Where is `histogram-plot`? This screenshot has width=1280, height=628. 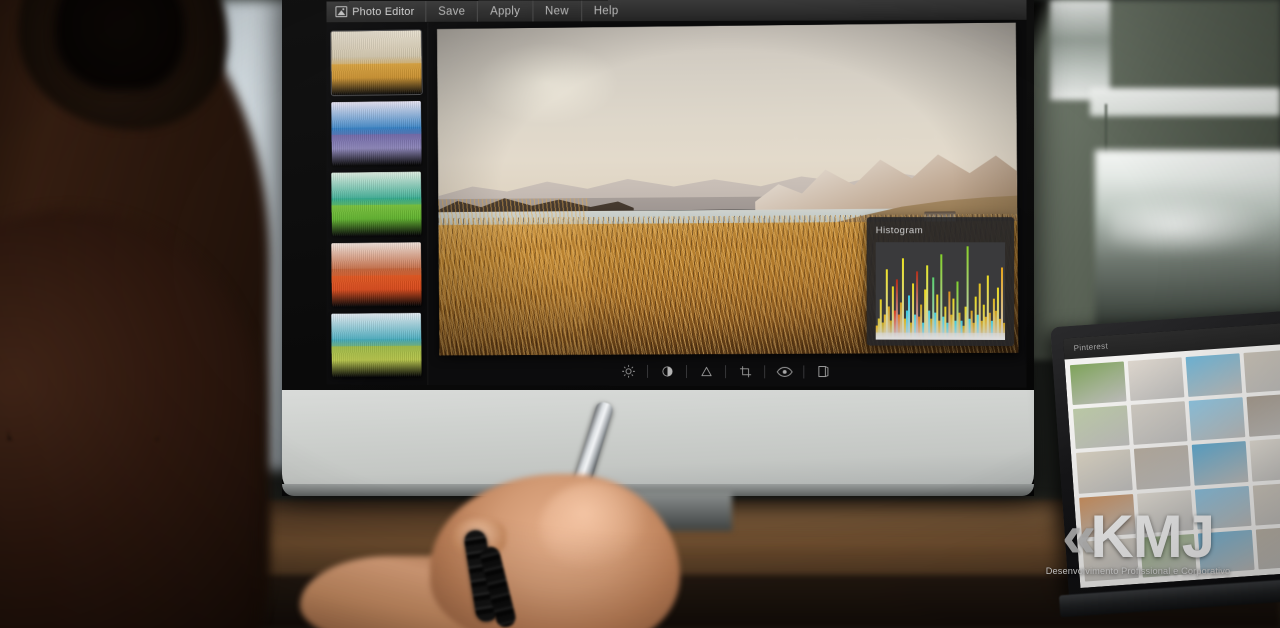 histogram-plot is located at coordinates (940, 291).